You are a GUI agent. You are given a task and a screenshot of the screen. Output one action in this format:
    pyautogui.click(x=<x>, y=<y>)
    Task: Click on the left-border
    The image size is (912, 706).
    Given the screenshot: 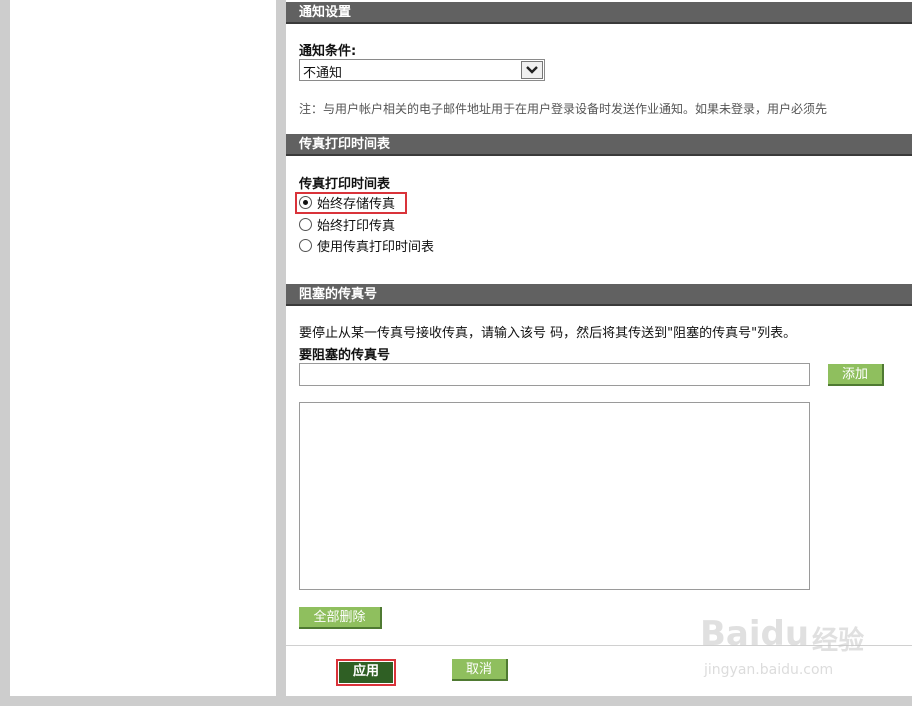 What is the action you would take?
    pyautogui.click(x=5, y=353)
    